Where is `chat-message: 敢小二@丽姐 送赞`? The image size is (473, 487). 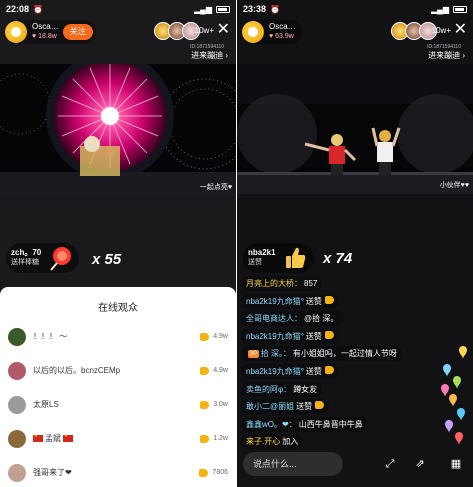
chat-message: 敢小二@丽姐 送赞 is located at coordinates (285, 407).